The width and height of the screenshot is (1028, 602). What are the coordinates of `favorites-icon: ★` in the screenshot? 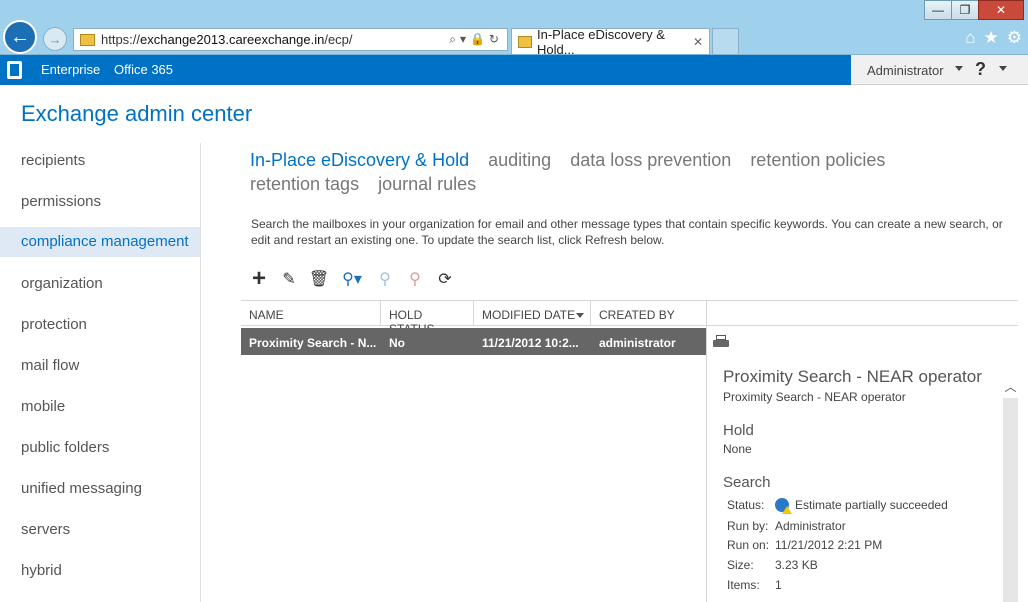 It's located at (991, 38).